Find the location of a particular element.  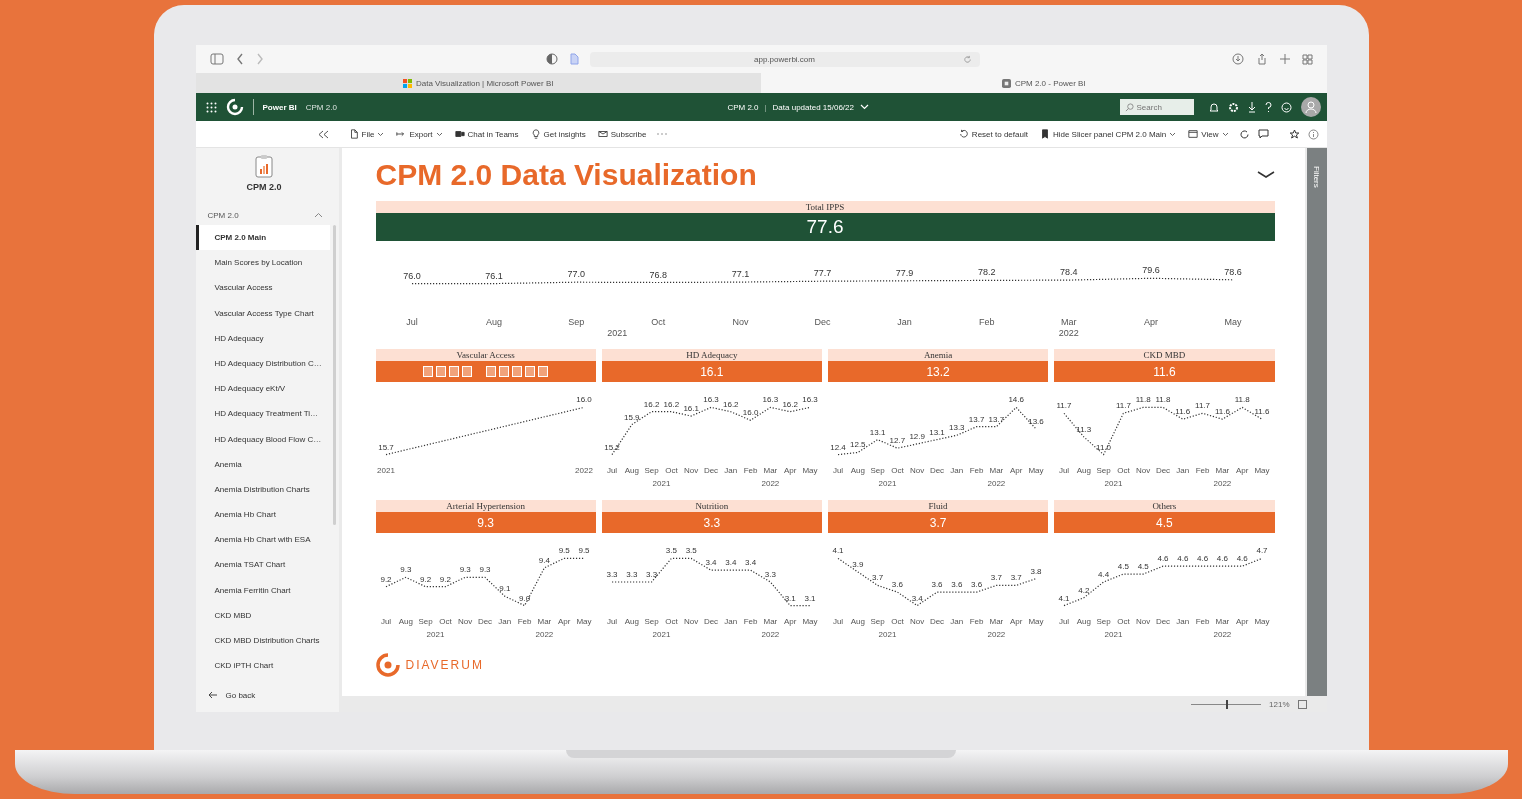

scrollbar is located at coordinates (334, 375).